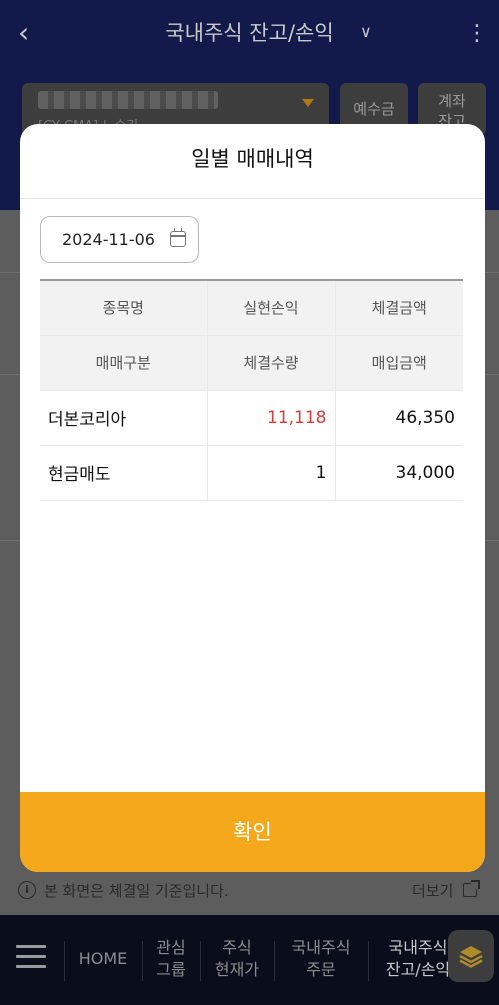  Describe the element at coordinates (124, 363) in the screenshot. I see `column-header-trade-type: 매매구분` at that location.